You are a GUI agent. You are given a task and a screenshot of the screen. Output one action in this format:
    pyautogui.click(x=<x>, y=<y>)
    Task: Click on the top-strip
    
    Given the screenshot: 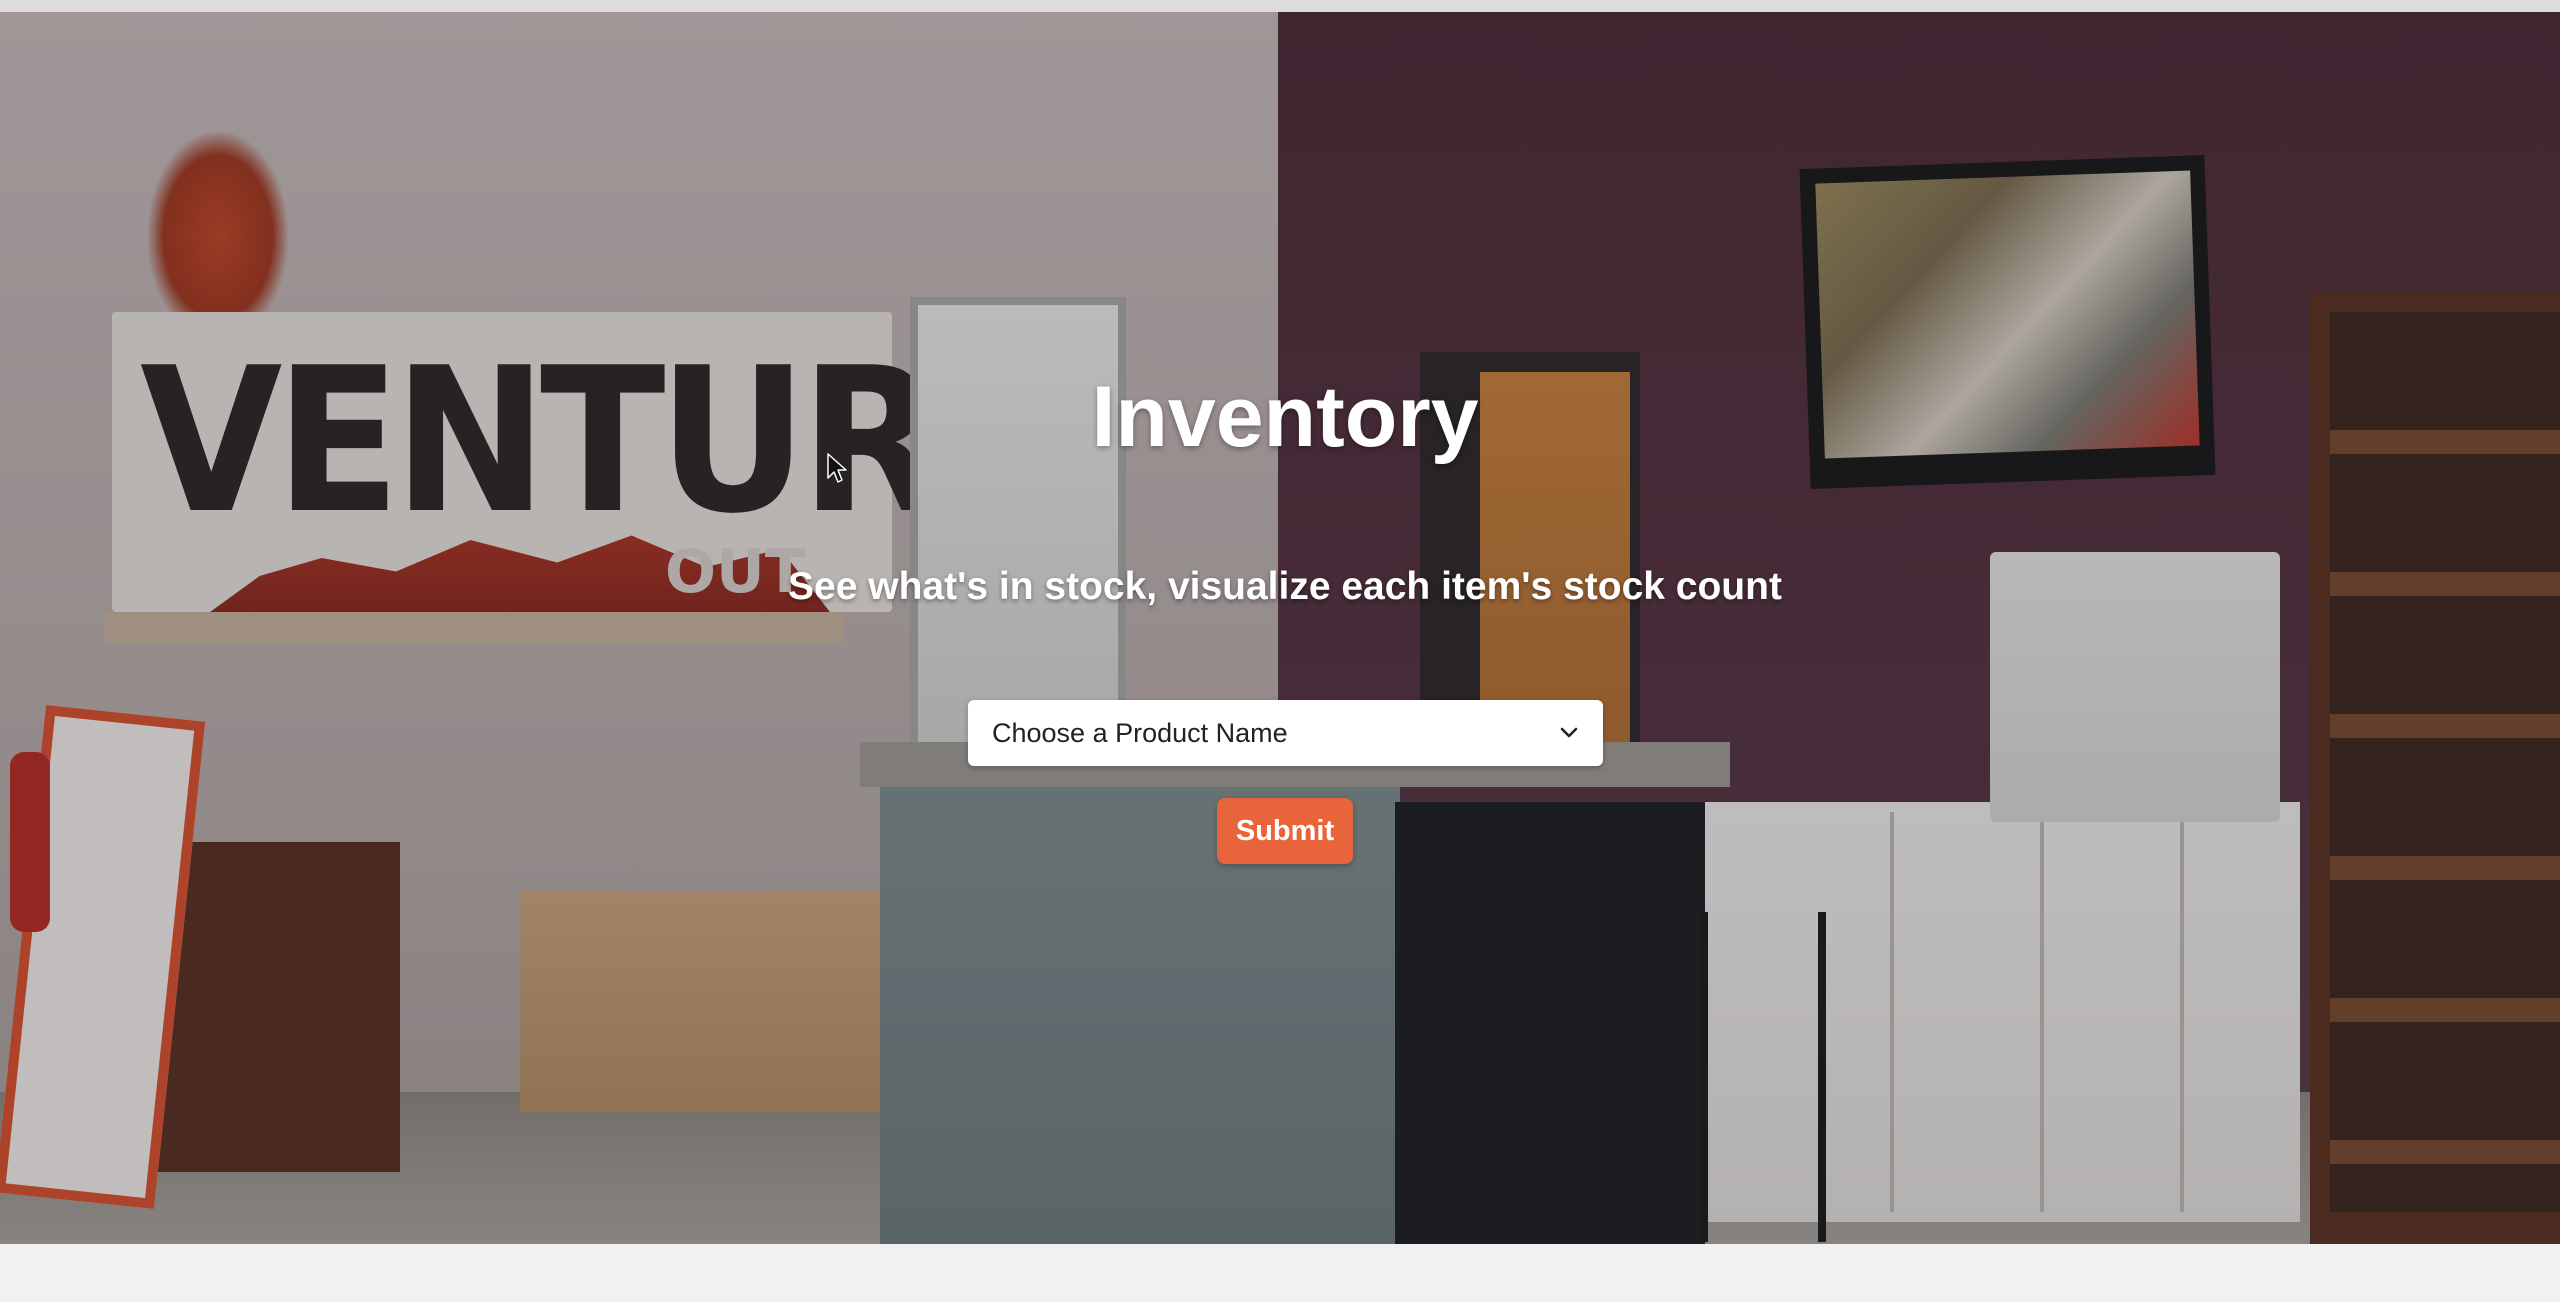 What is the action you would take?
    pyautogui.click(x=1280, y=6)
    